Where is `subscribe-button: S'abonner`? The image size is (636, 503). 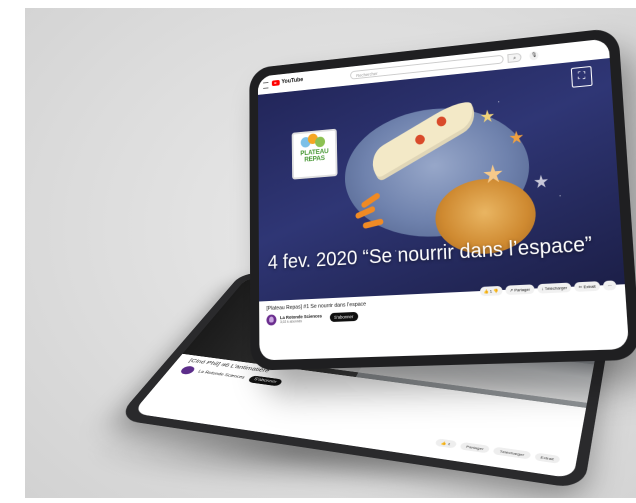
subscribe-button: S'abonner is located at coordinates (343, 317).